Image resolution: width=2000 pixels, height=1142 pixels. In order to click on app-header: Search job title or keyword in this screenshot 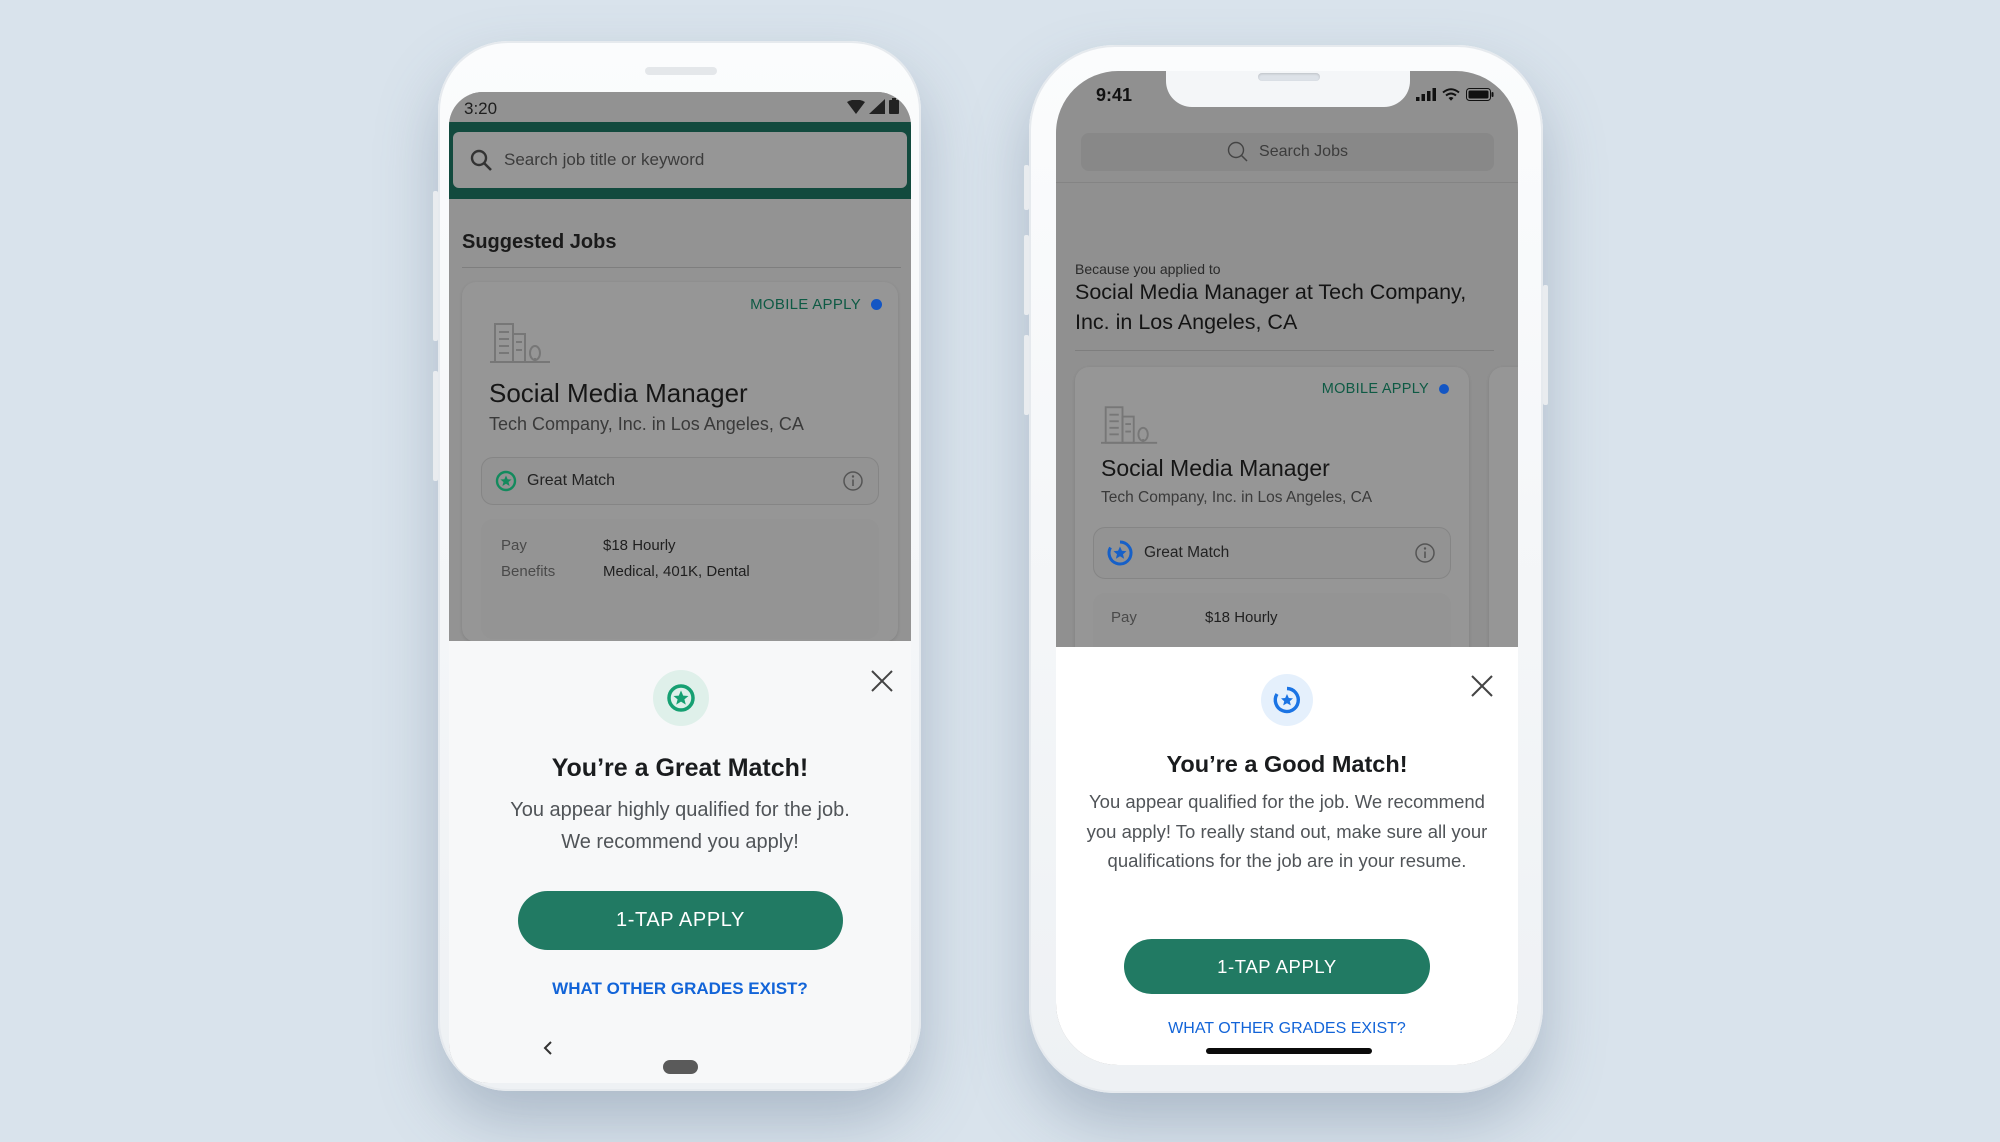, I will do `click(680, 160)`.